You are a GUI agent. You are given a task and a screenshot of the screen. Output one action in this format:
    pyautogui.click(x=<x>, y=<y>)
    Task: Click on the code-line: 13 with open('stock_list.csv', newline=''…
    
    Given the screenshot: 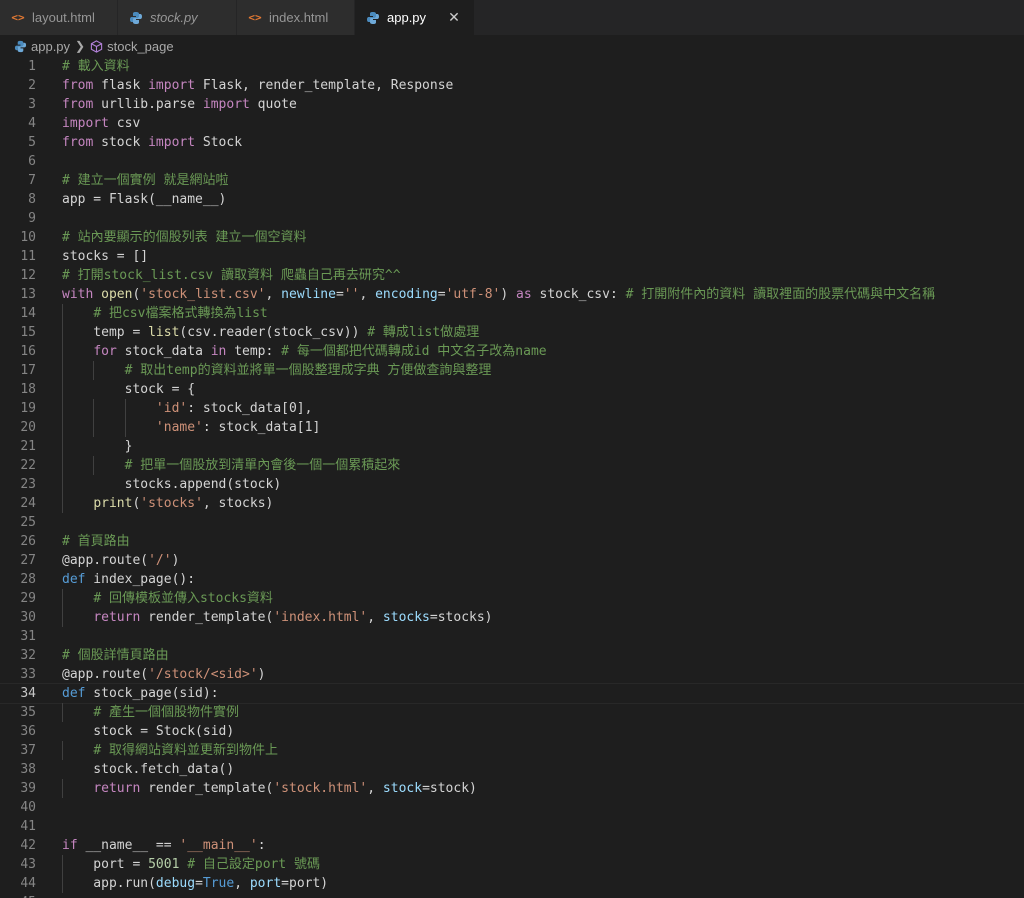 What is the action you would take?
    pyautogui.click(x=512, y=294)
    